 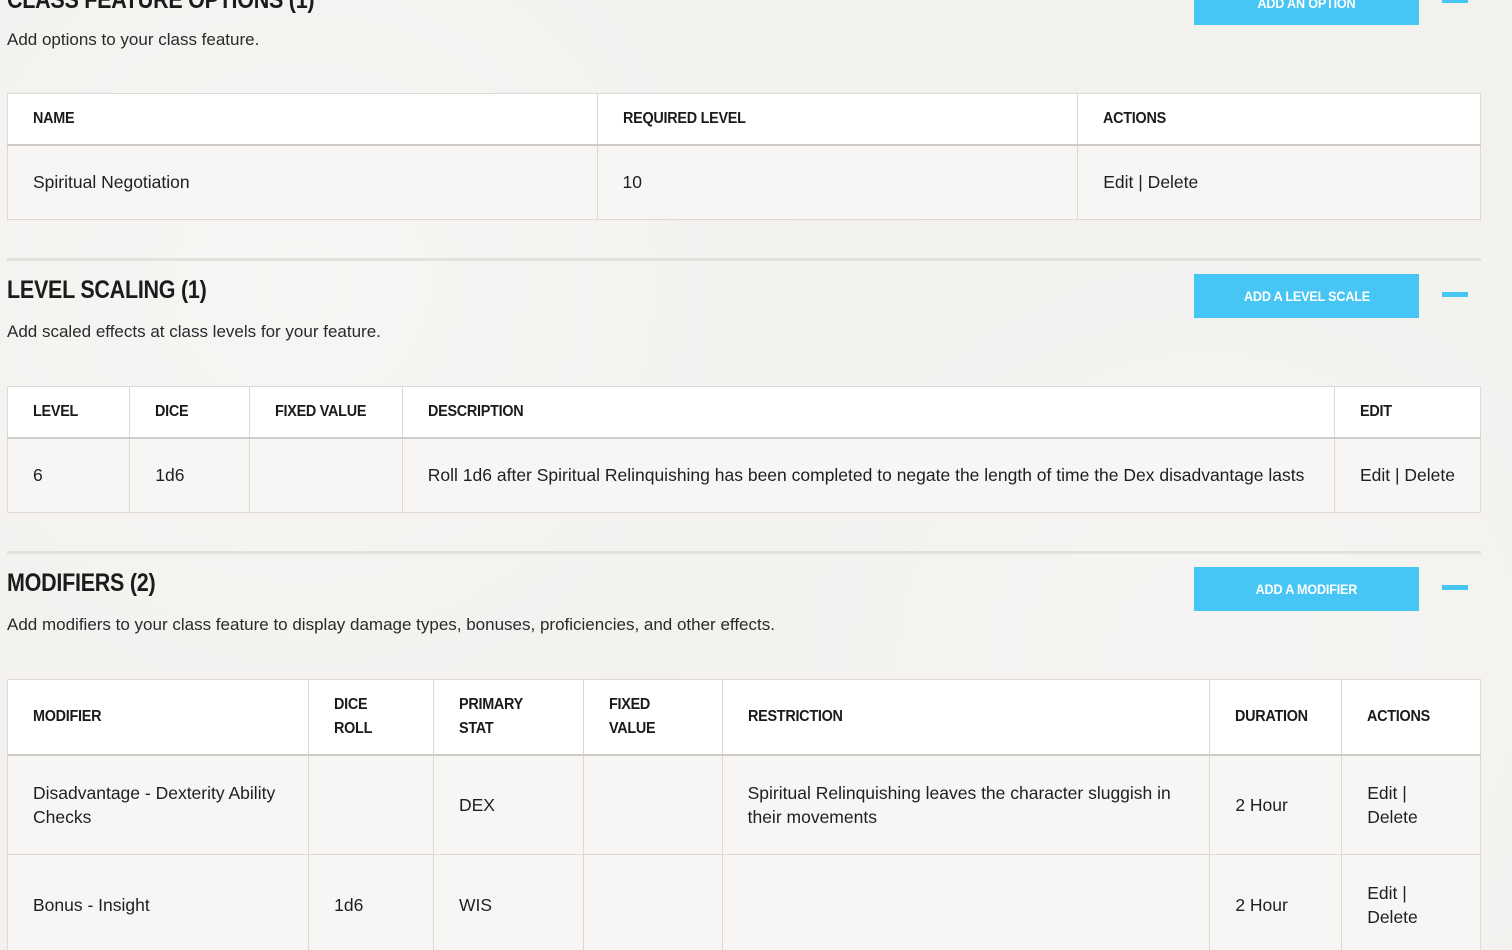 I want to click on restriction-cell, so click(x=966, y=902).